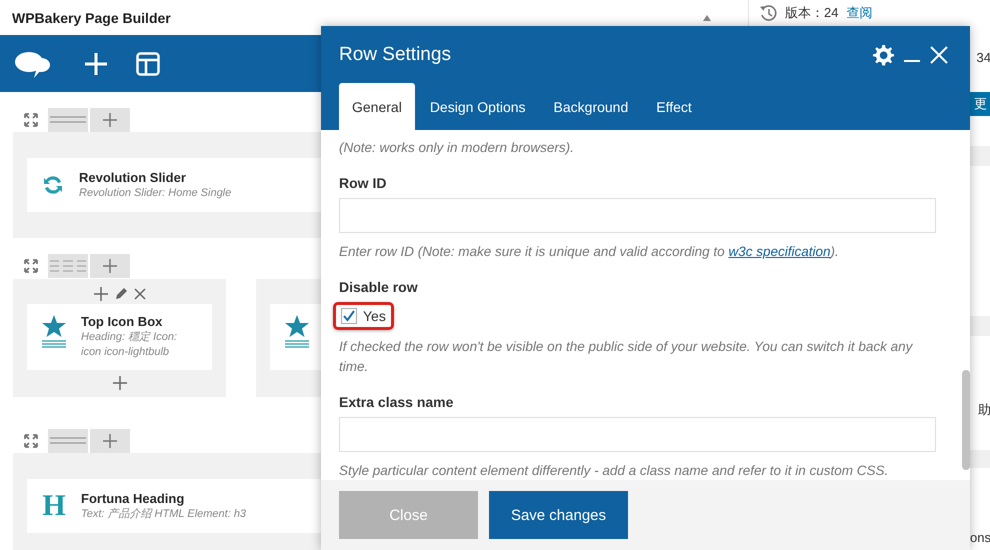 Image resolution: width=990 pixels, height=550 pixels. What do you see at coordinates (363, 316) in the screenshot?
I see `checkbox: Yes` at bounding box center [363, 316].